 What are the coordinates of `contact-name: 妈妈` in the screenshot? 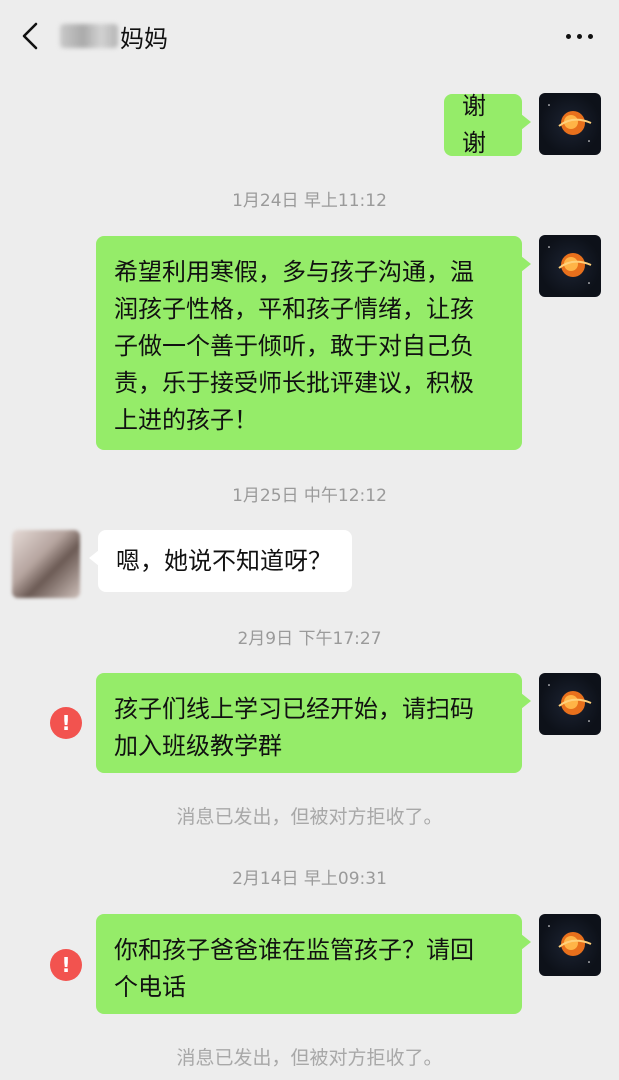 It's located at (144, 38).